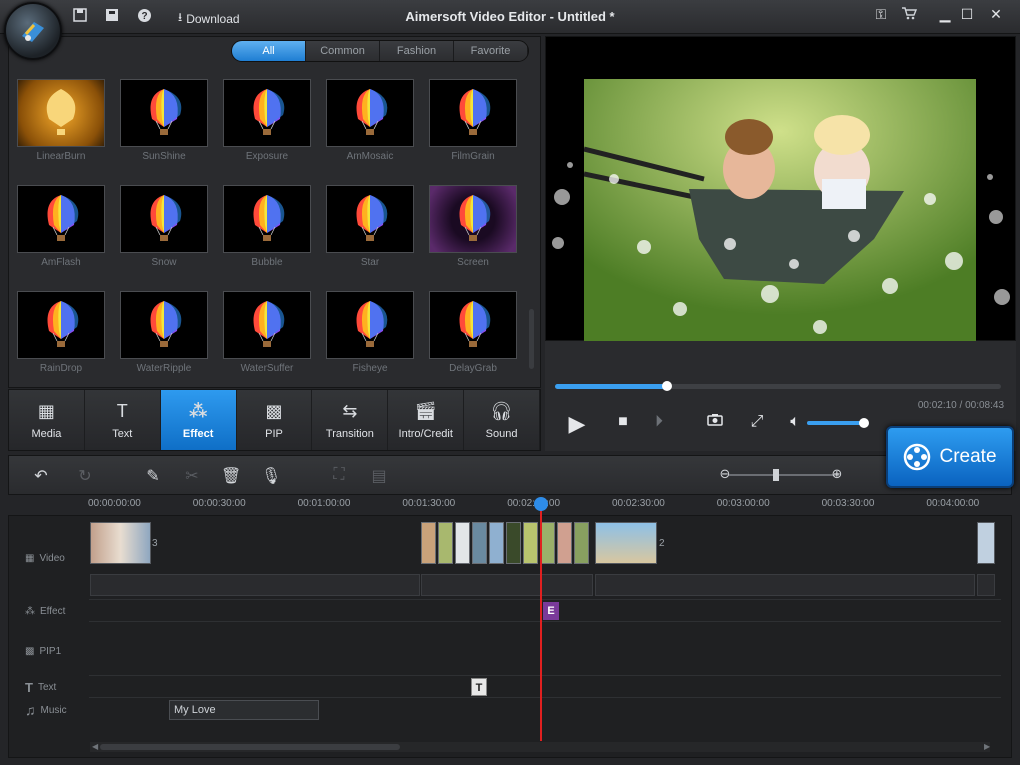 The width and height of the screenshot is (1020, 765). I want to click on effect-filmgrain: FilmGrain, so click(474, 122).